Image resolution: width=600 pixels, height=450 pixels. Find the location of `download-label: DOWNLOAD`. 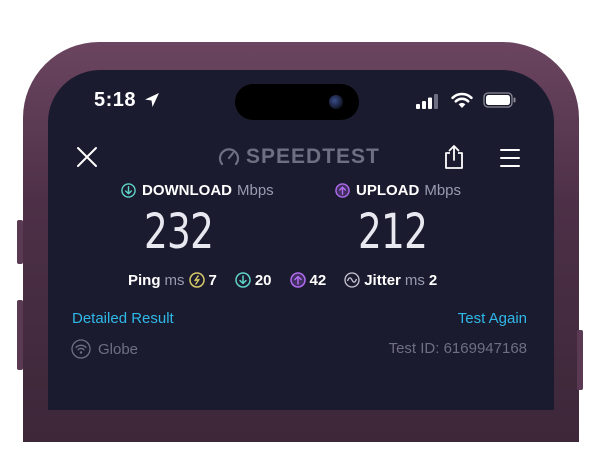

download-label: DOWNLOAD is located at coordinates (187, 190).